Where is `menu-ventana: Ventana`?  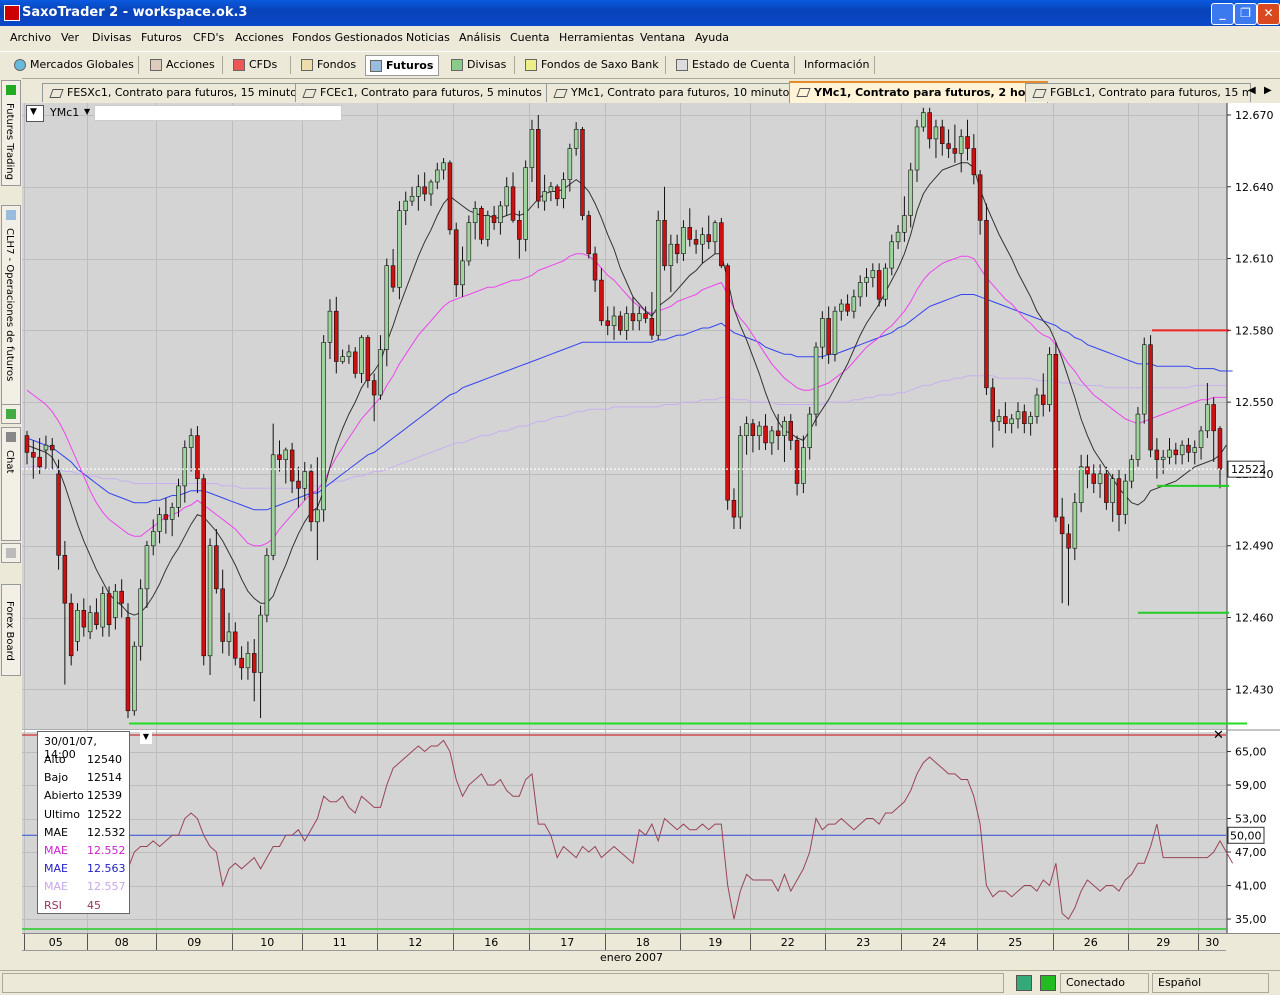 menu-ventana: Ventana is located at coordinates (662, 37).